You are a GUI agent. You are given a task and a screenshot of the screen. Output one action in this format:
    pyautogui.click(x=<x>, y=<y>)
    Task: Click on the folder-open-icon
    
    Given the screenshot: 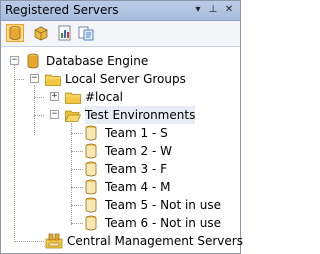 What is the action you would take?
    pyautogui.click(x=73, y=116)
    